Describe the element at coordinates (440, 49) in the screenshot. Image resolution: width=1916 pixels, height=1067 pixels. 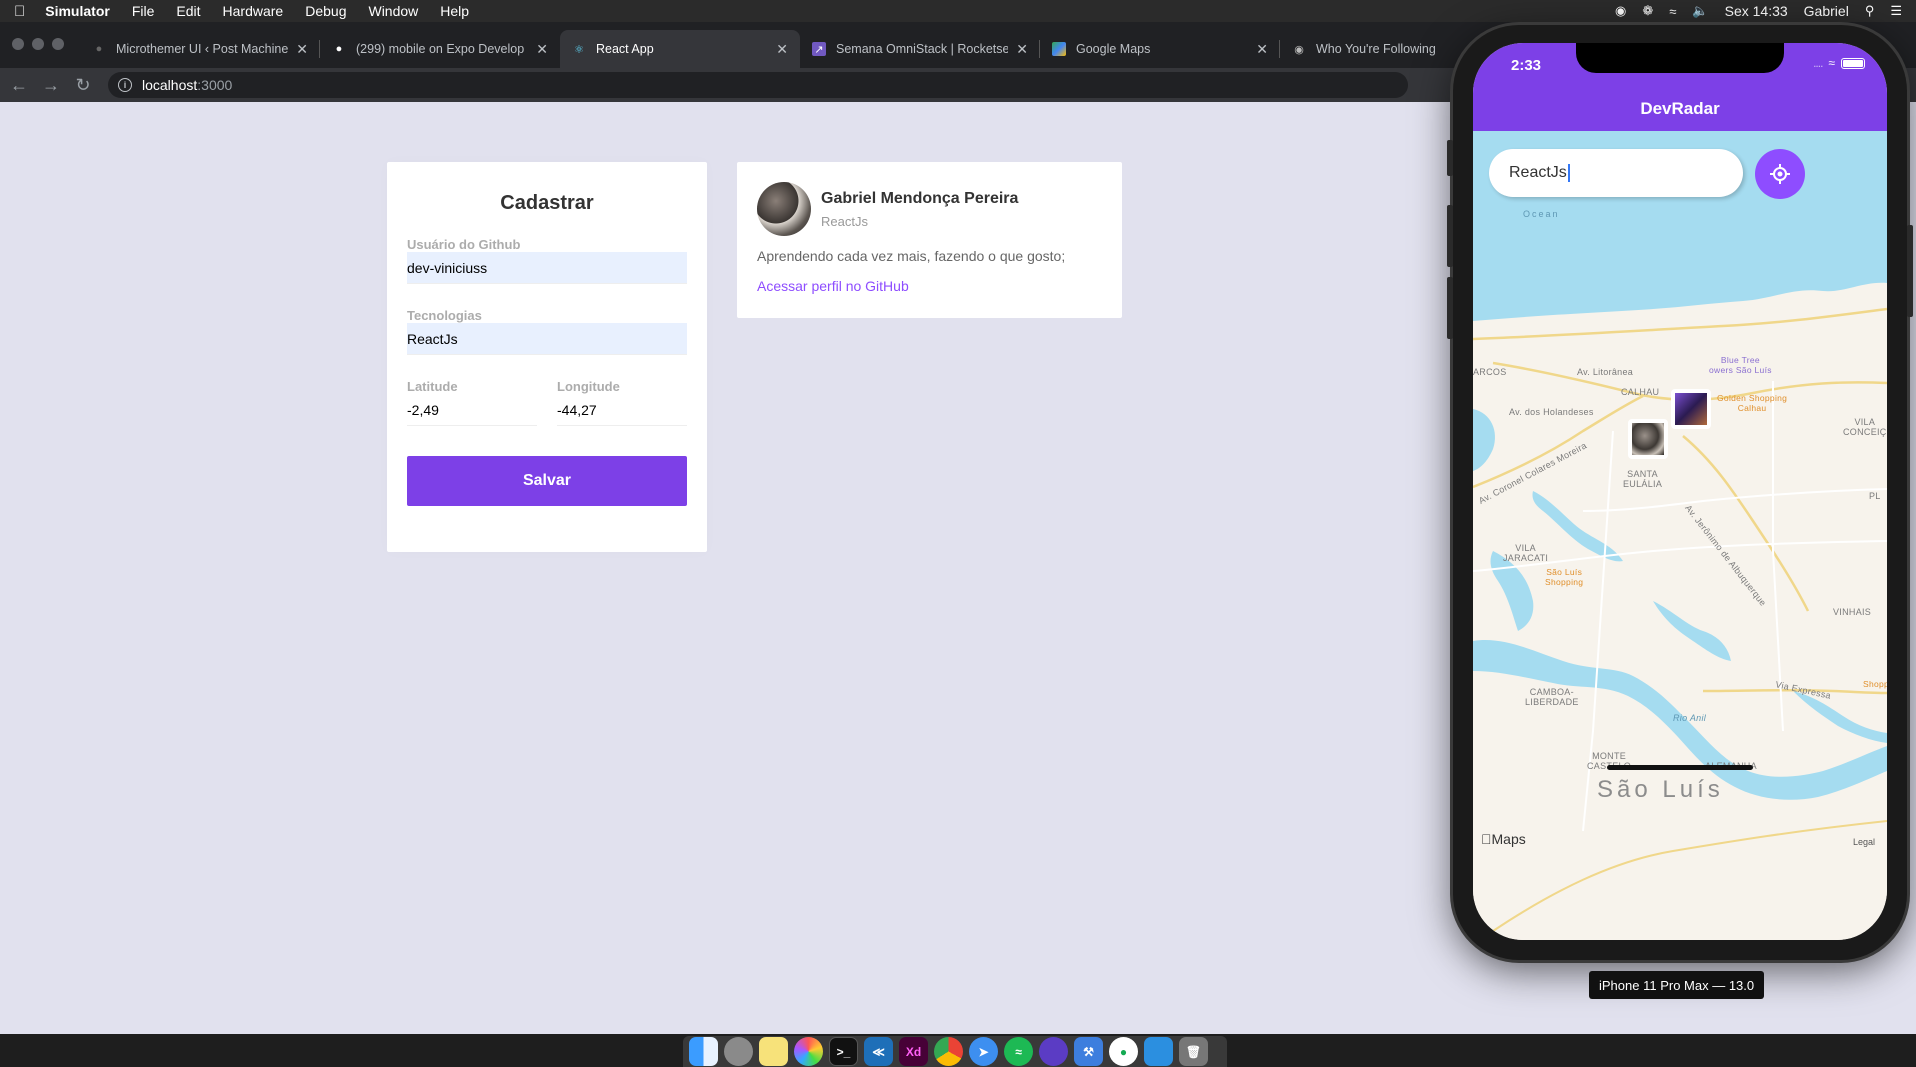
I see `browser-tab: ● (299) mobile on Expo Develop ✕` at that location.